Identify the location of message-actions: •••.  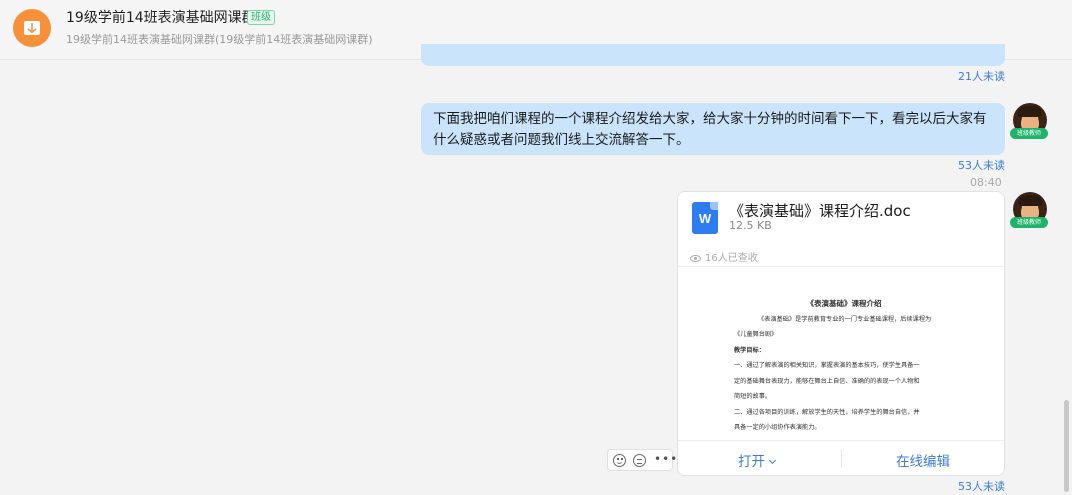
(642, 460).